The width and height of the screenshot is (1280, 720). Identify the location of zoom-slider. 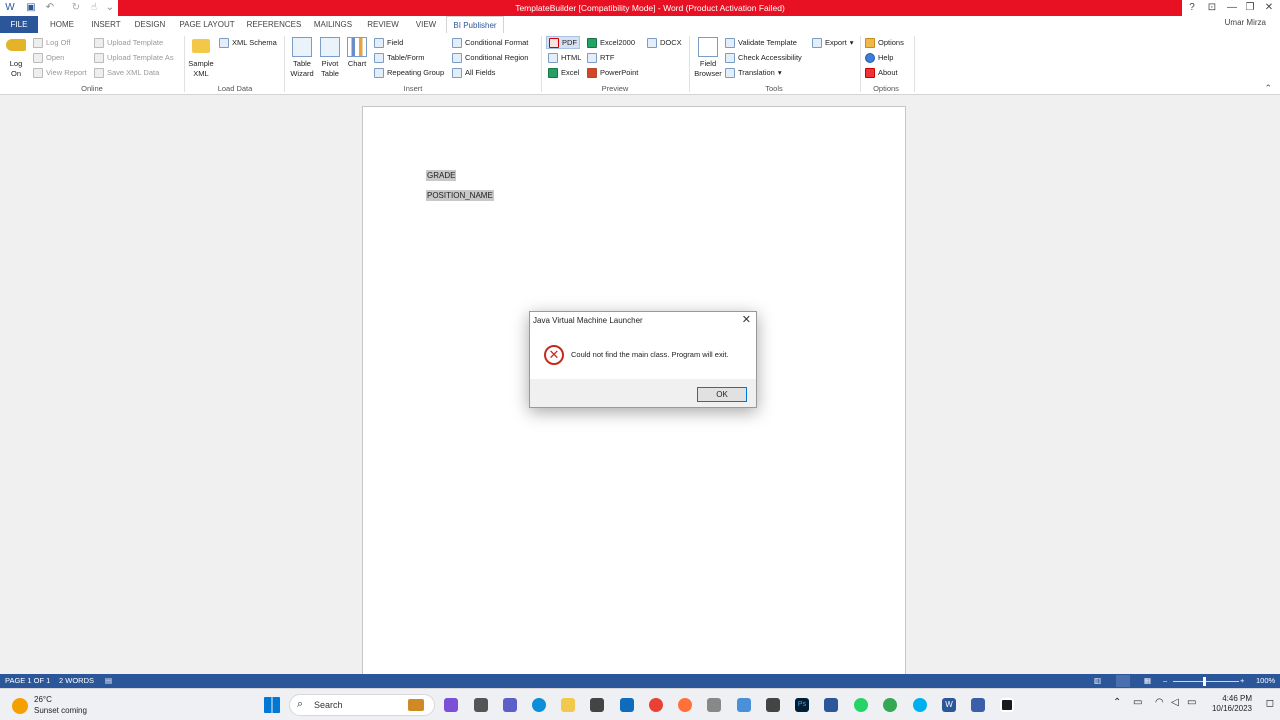
(1206, 681).